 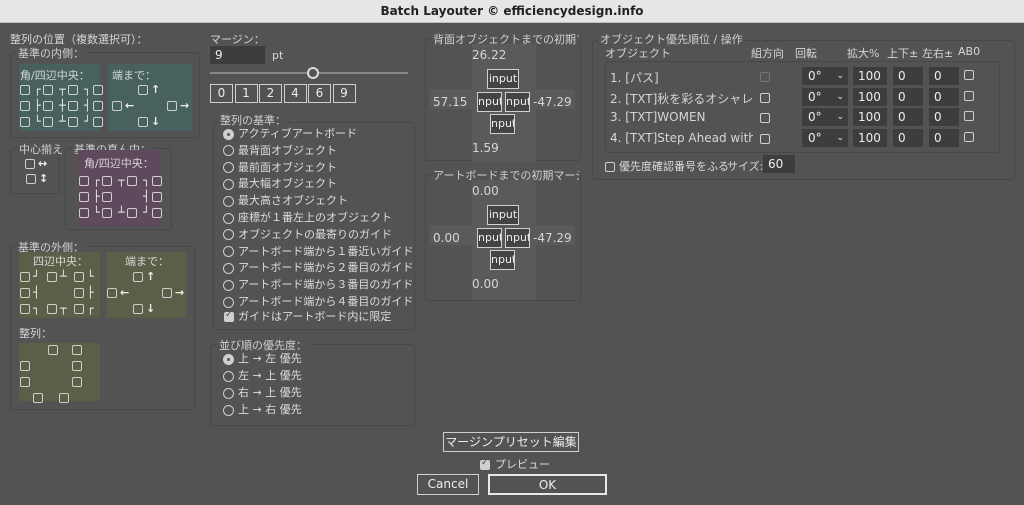 What do you see at coordinates (307, 316) in the screenshot?
I see `guide-limit-checkbox: ガイドはアートボード内に限定` at bounding box center [307, 316].